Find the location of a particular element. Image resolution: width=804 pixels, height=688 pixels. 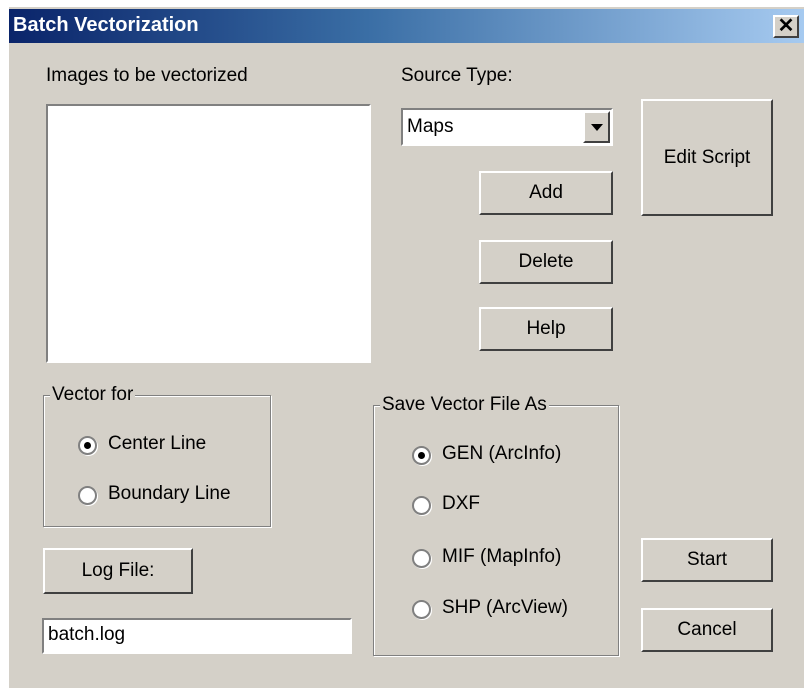

shp-arcview-label: SHP (ArcView) is located at coordinates (505, 607).